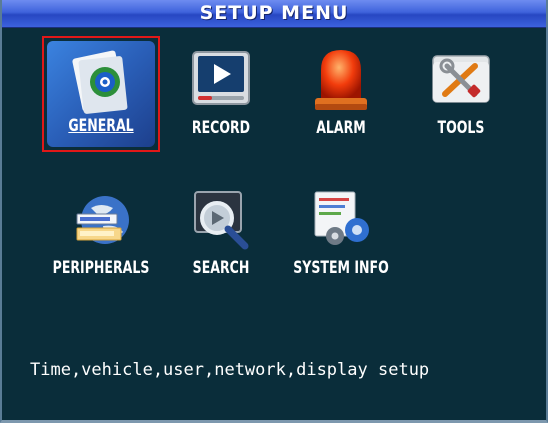 This screenshot has height=423, width=548. I want to click on menu-item-label: RECORD, so click(221, 128).